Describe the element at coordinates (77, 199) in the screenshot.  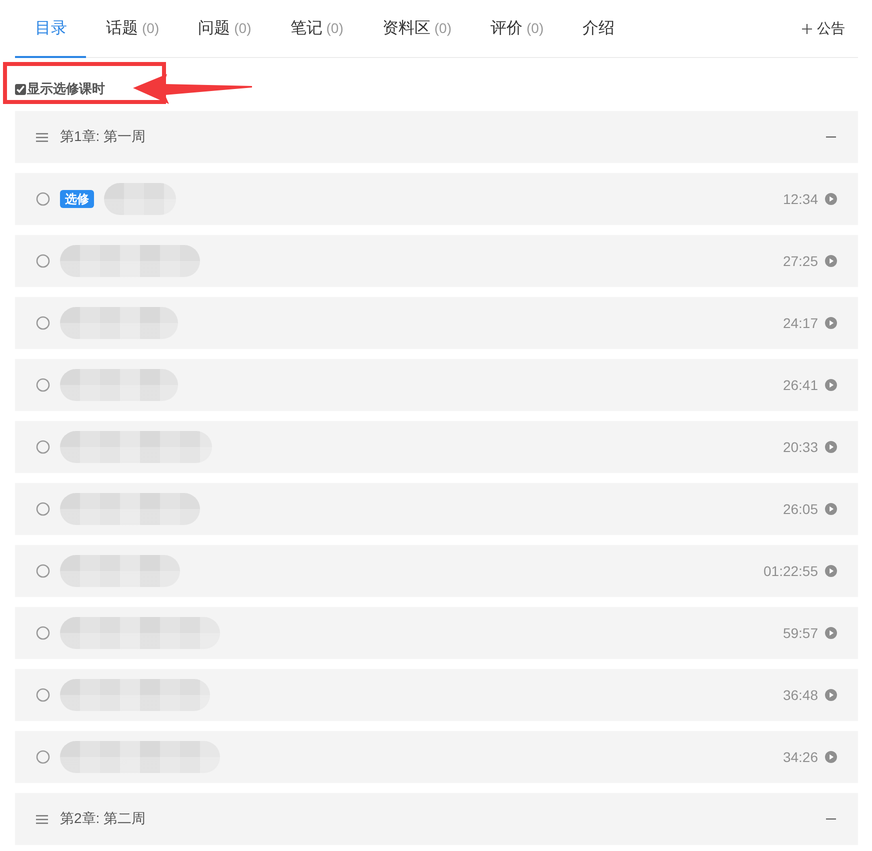
I see `optional-tag: 选修` at that location.